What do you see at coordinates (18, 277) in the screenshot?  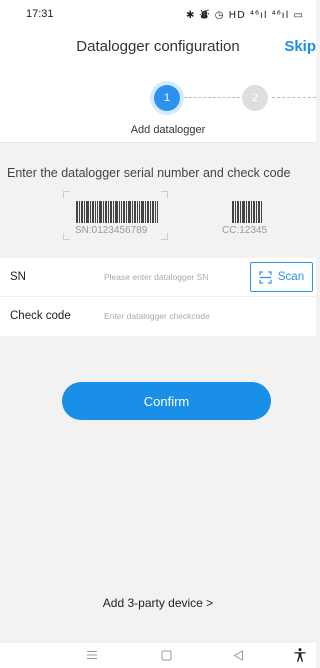 I see `sn-label: SN` at bounding box center [18, 277].